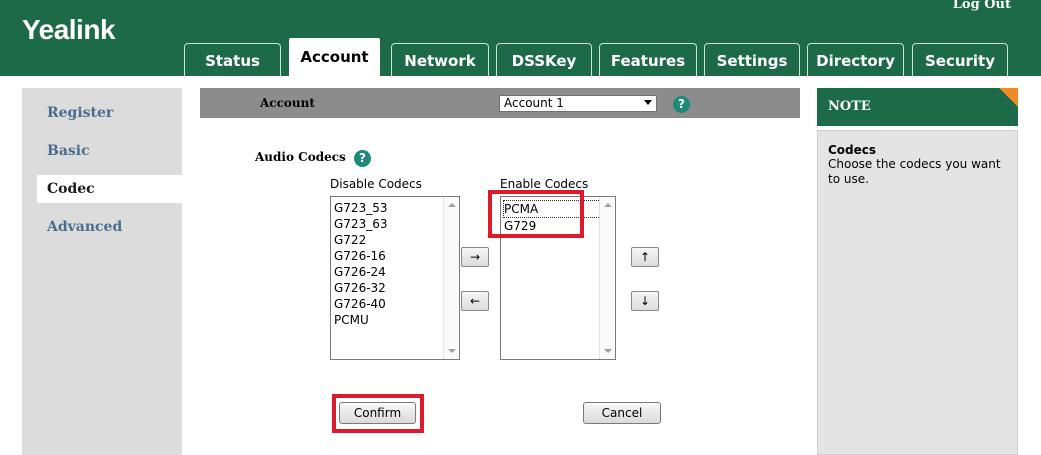 The image size is (1041, 455). I want to click on enable-codecs-label: Enable Codecs, so click(544, 184).